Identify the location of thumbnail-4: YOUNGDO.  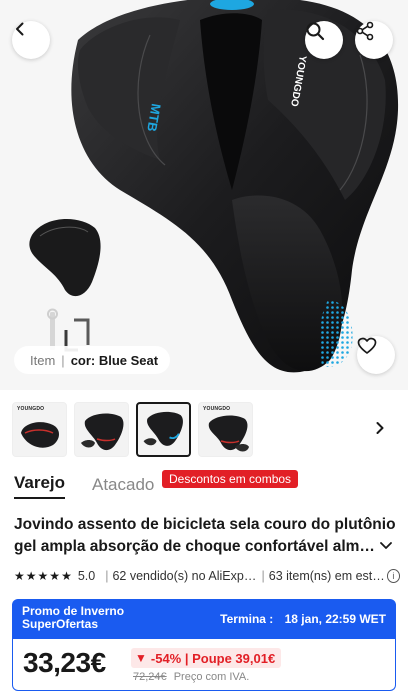
(225, 429).